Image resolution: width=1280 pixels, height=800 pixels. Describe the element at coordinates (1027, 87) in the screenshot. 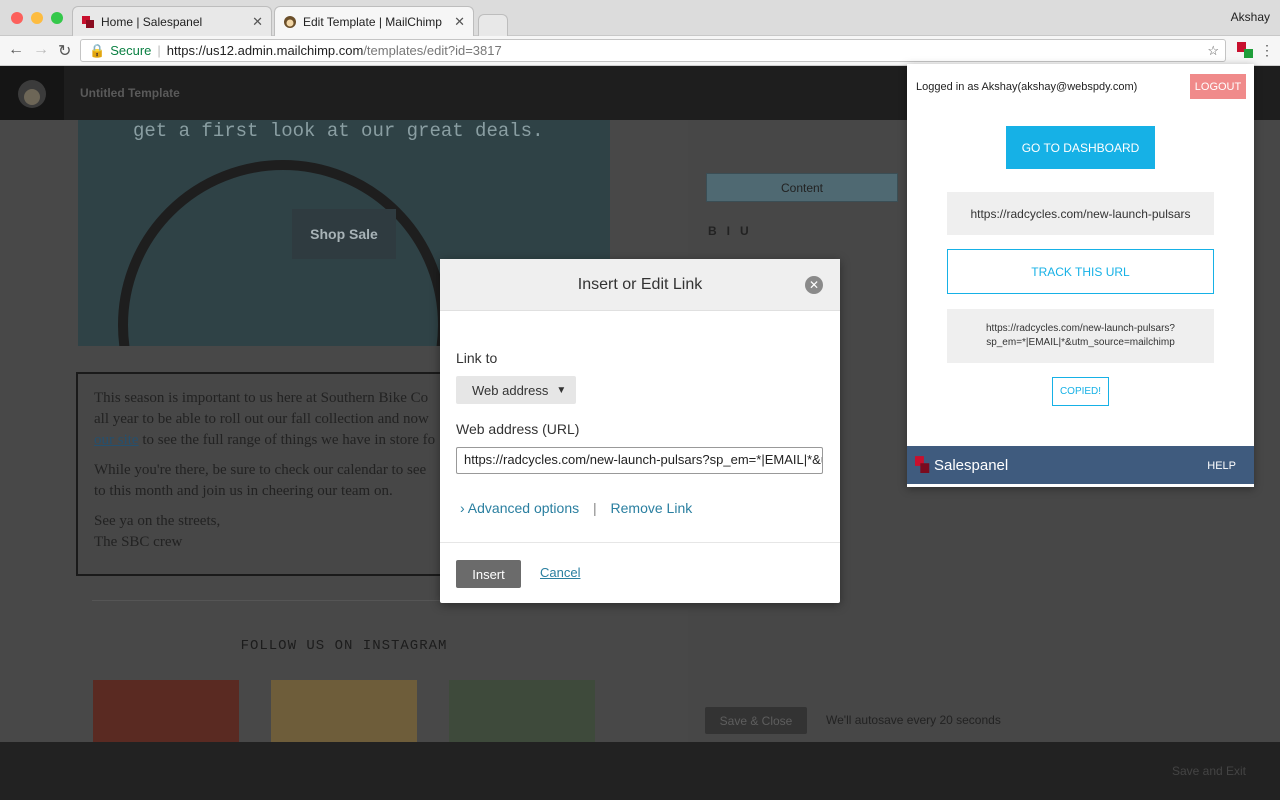

I see `logged-in-status: Logged in as Akshay(akshay@webspdy.com)` at that location.